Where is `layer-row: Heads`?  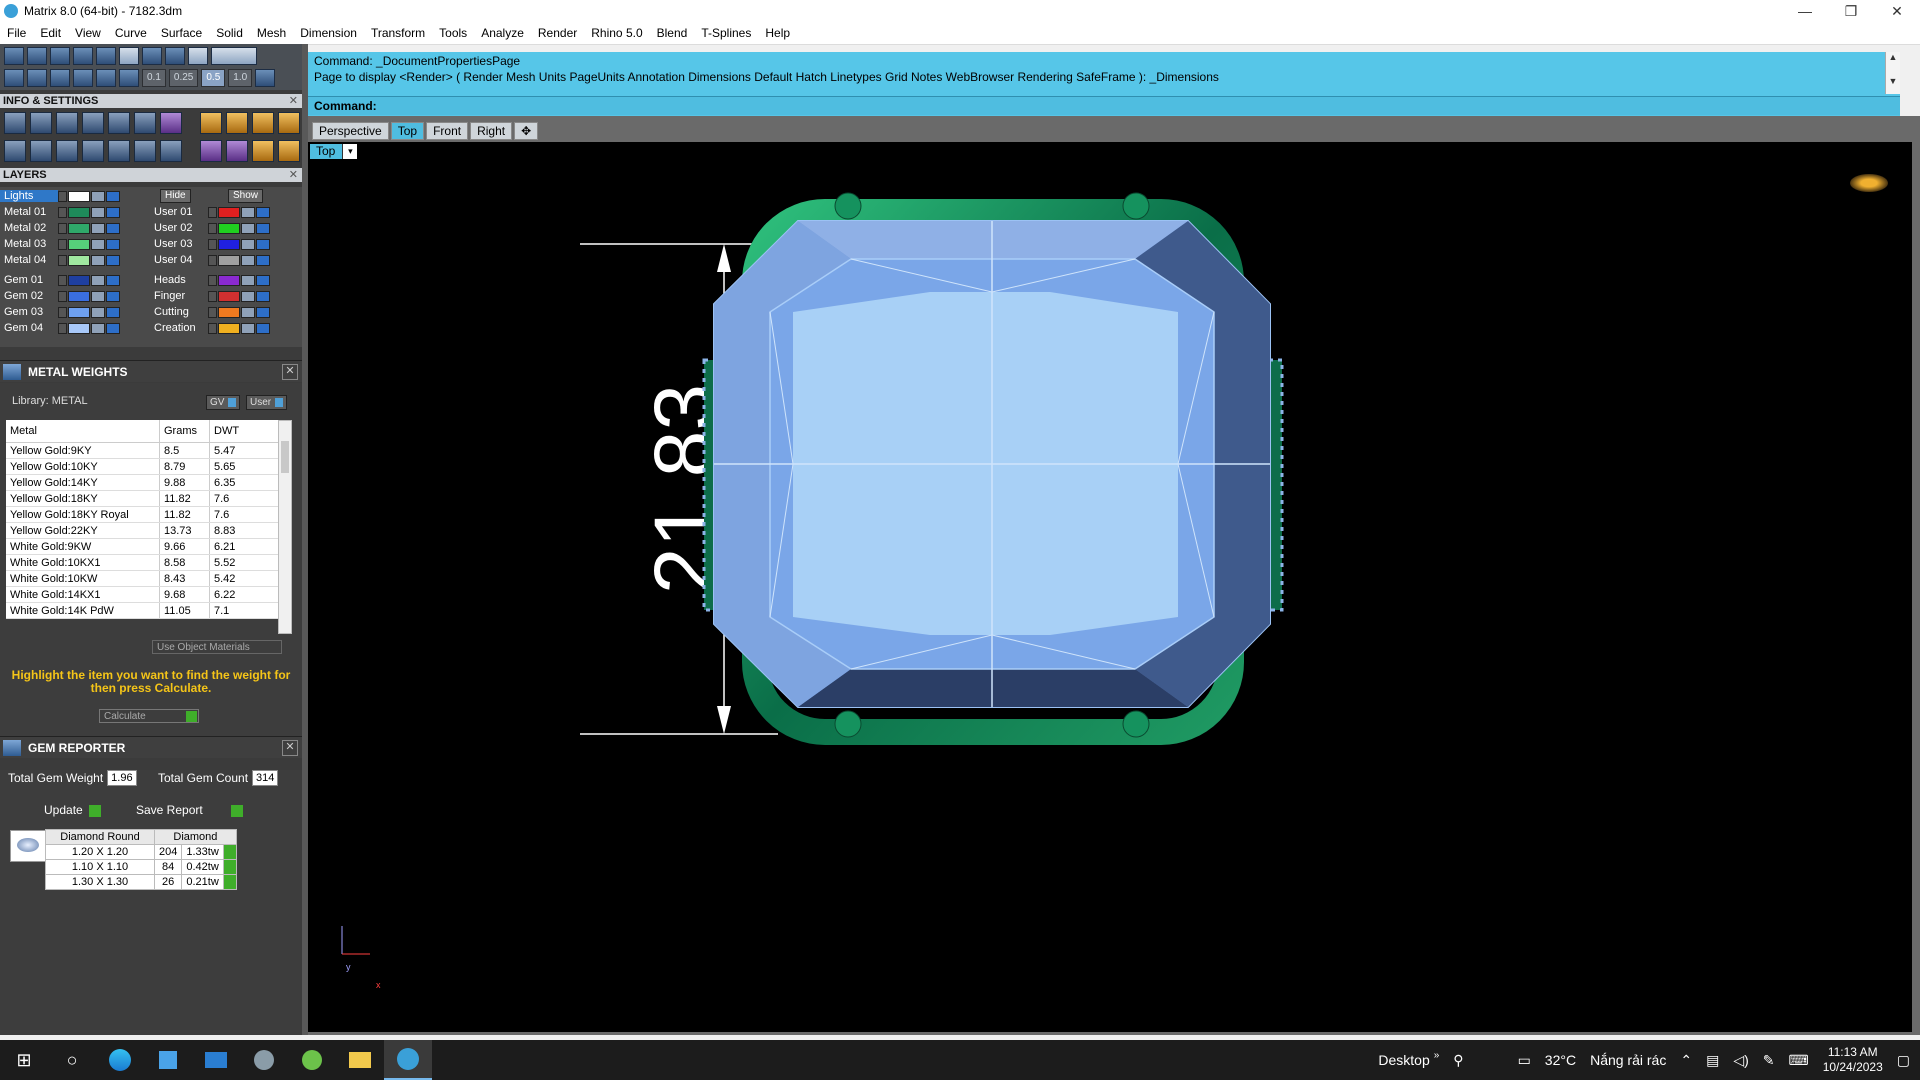 layer-row: Heads is located at coordinates (210, 280).